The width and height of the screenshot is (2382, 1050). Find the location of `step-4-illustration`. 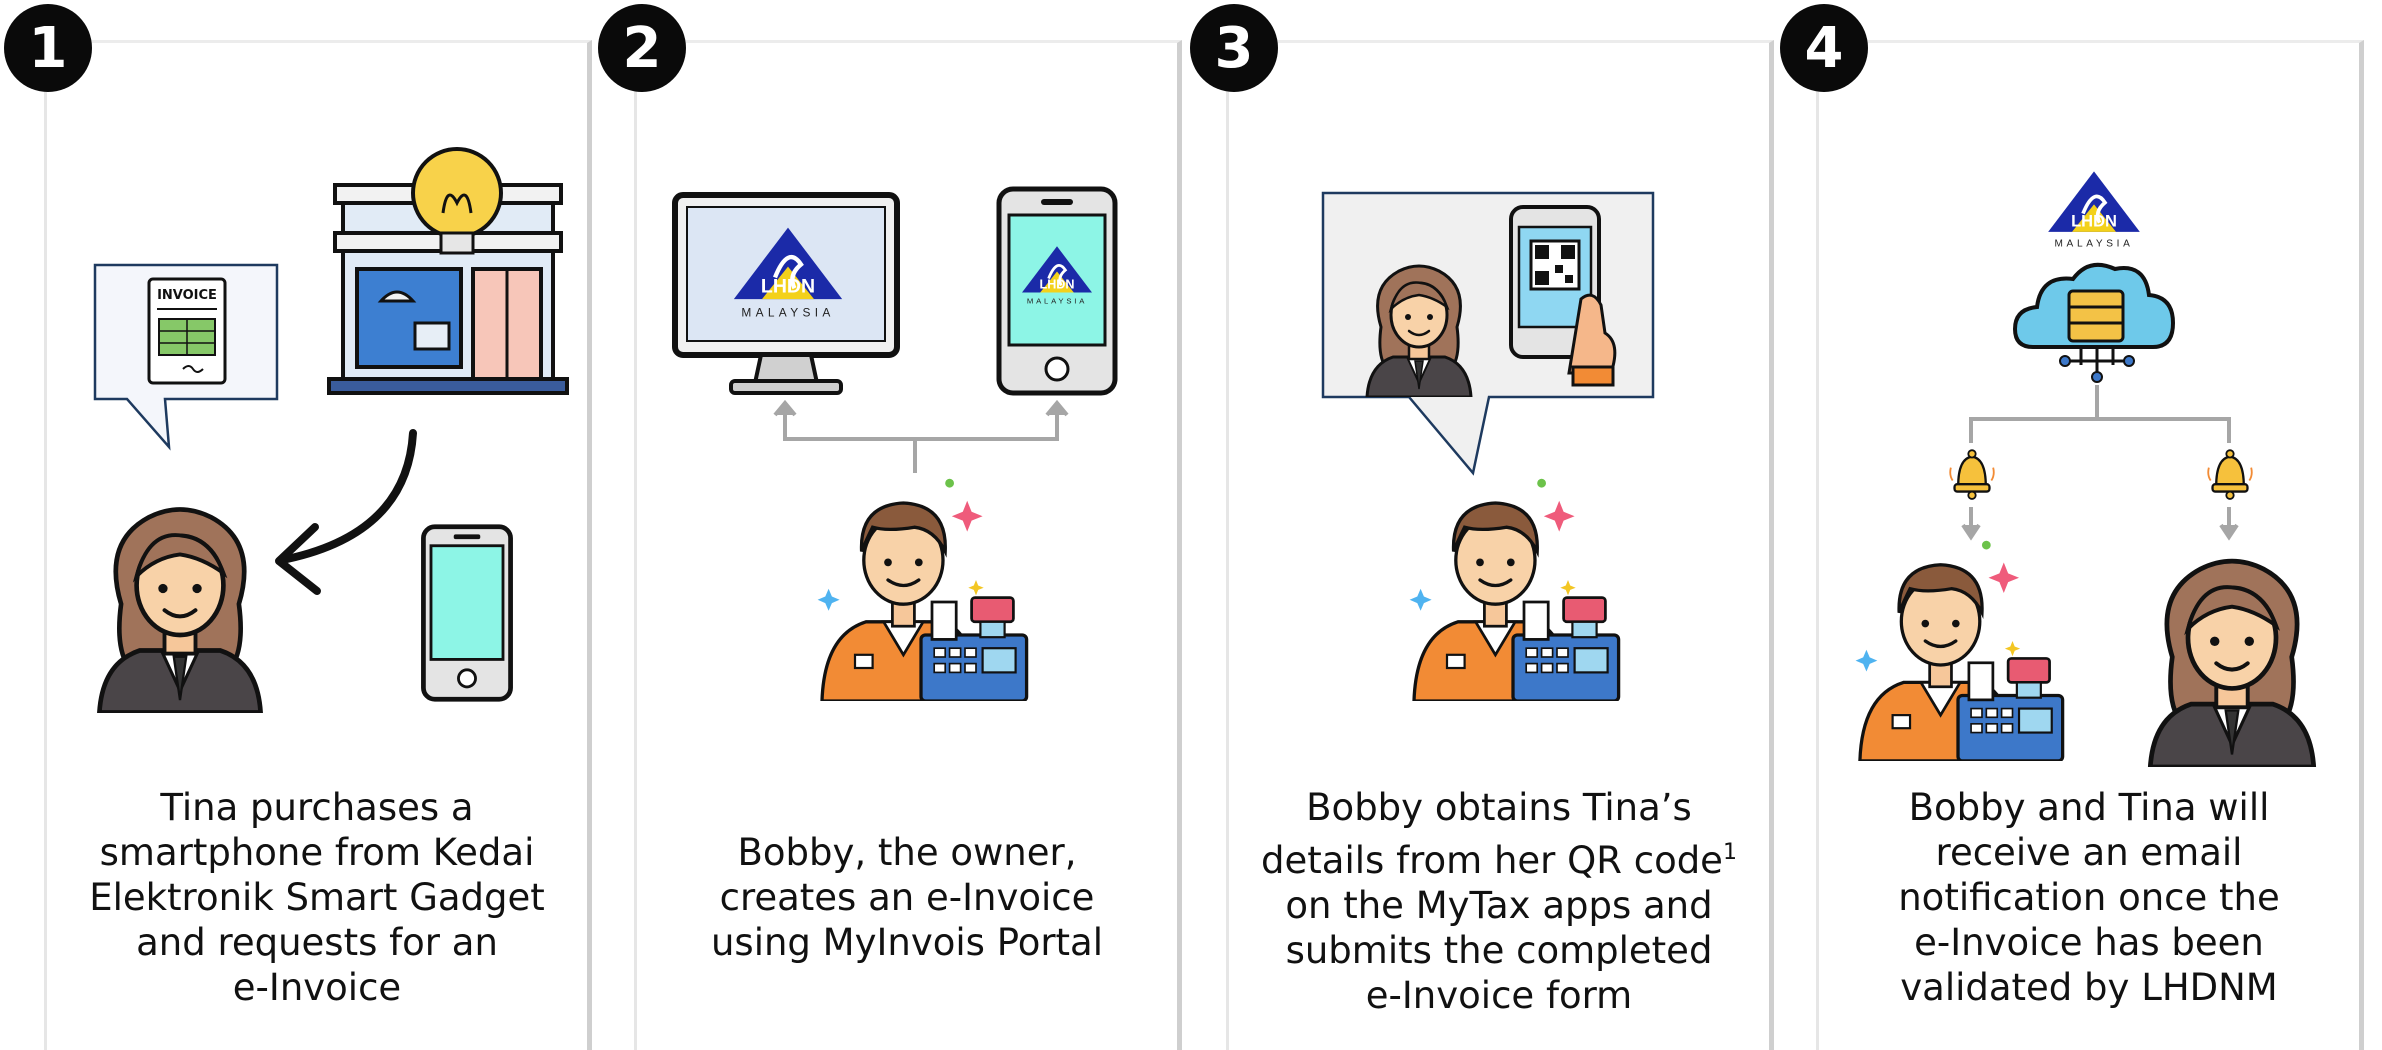

step-4-illustration is located at coordinates (2110, 476).